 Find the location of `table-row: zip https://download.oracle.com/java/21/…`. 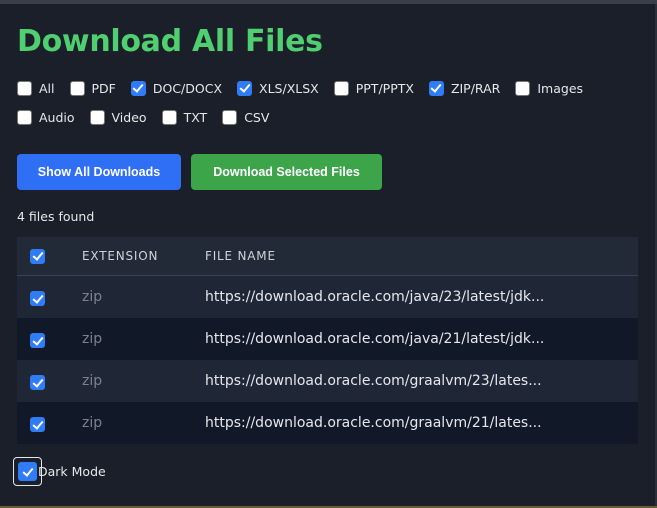

table-row: zip https://download.oracle.com/java/21/… is located at coordinates (327, 339).